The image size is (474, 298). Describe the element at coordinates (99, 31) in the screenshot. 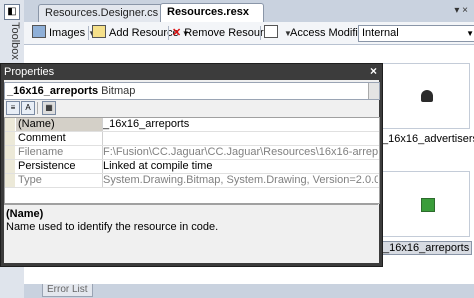

I see `add-resource-icon` at that location.